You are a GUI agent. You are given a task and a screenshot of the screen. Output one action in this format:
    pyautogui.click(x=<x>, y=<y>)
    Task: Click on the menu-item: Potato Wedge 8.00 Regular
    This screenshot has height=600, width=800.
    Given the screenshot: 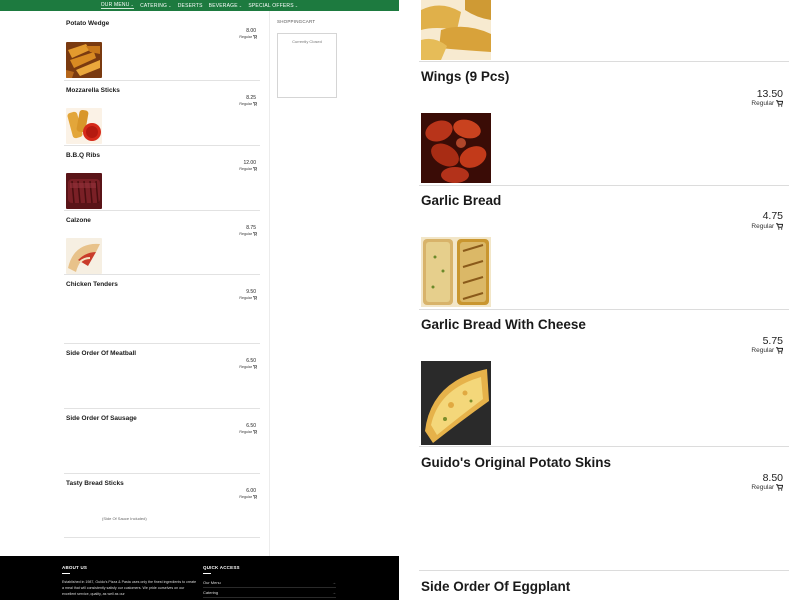 What is the action you would take?
    pyautogui.click(x=162, y=47)
    